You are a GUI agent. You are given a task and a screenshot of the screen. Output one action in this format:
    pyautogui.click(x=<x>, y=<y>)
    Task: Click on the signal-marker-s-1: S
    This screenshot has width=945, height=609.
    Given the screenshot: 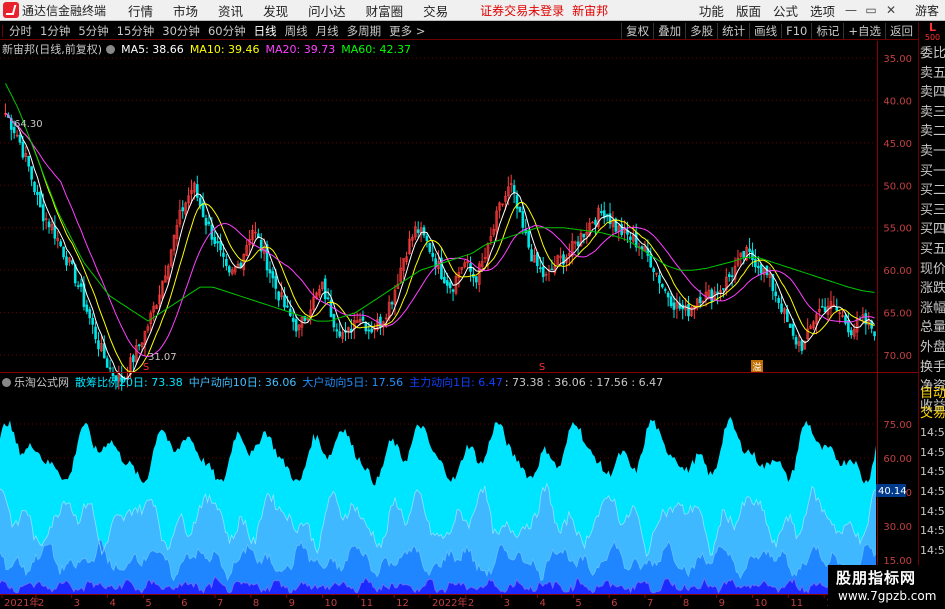 What is the action you would take?
    pyautogui.click(x=146, y=367)
    